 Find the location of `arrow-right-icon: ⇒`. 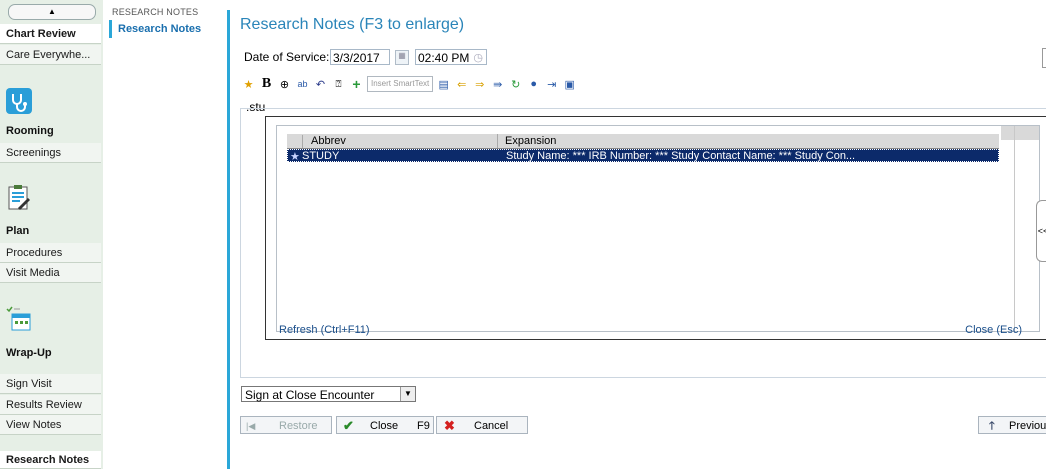

arrow-right-icon: ⇒ is located at coordinates (479, 84).